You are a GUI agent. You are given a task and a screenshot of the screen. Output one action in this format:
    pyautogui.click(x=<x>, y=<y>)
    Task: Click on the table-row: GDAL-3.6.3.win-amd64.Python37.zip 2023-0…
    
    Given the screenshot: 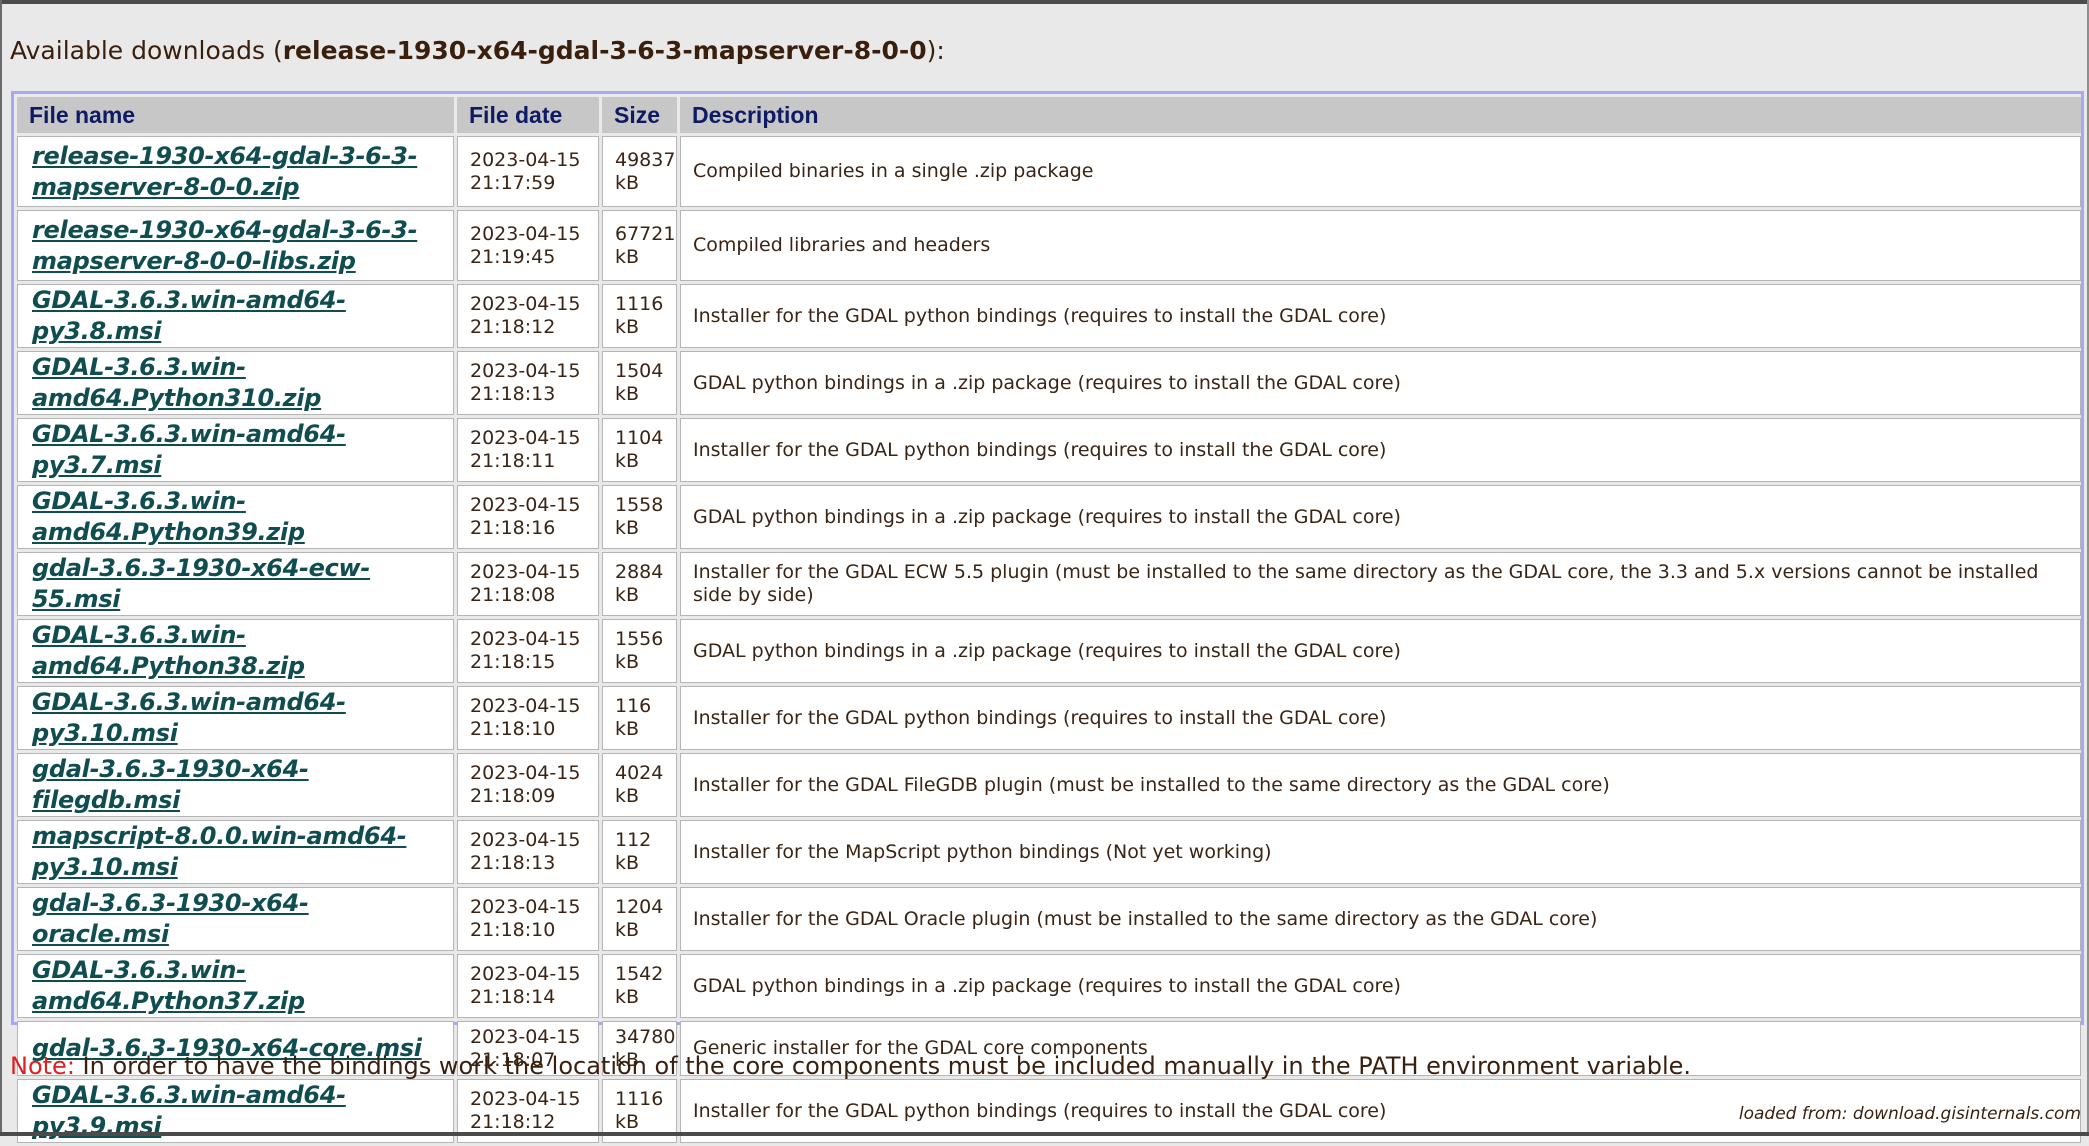 What is the action you would take?
    pyautogui.click(x=1049, y=986)
    